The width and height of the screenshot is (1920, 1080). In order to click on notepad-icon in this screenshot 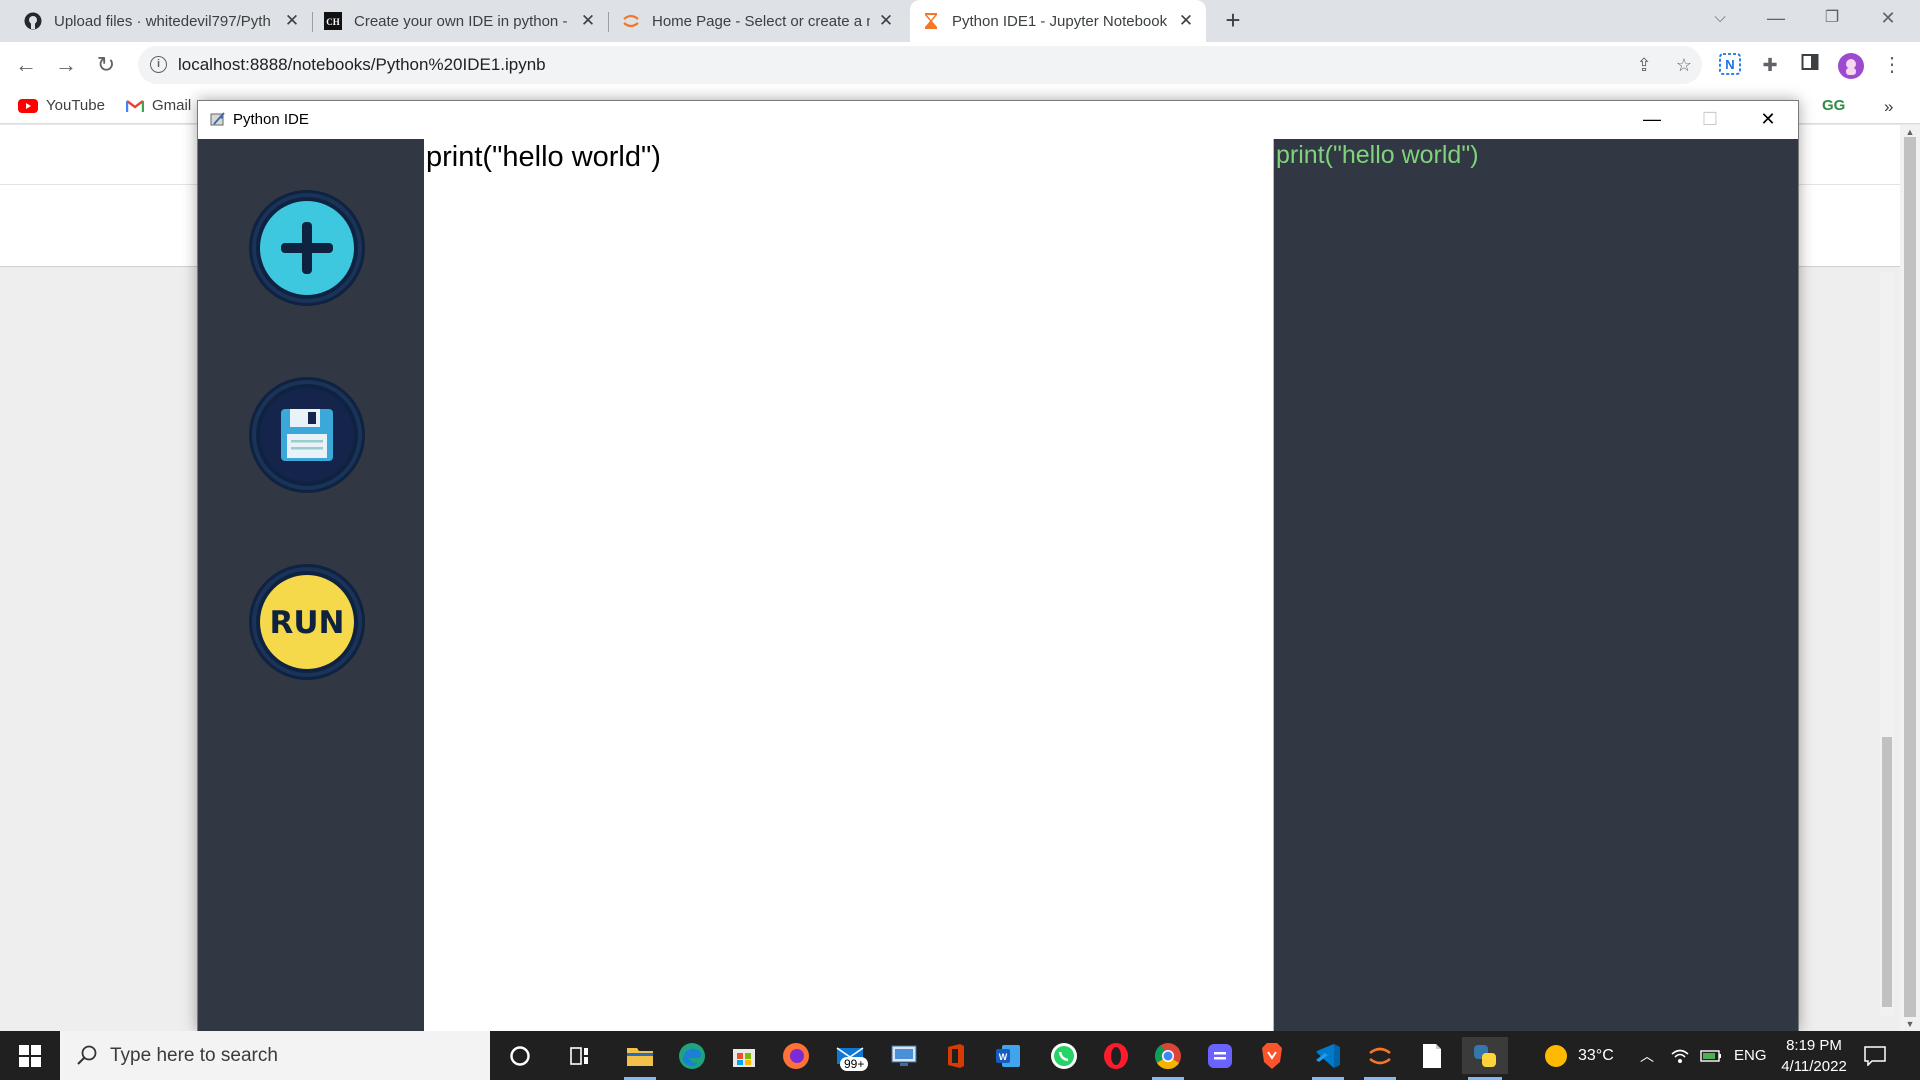, I will do `click(1432, 1055)`.